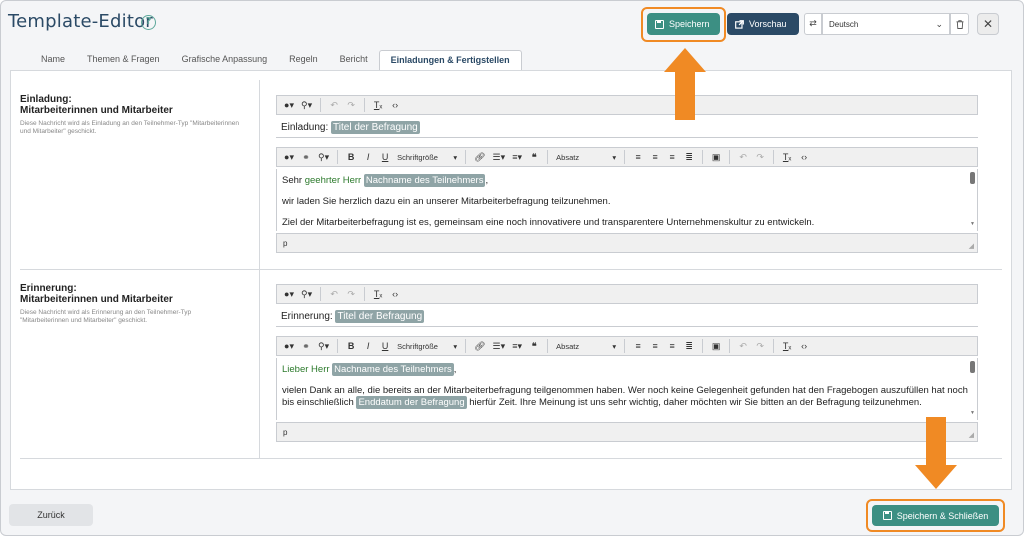 Image resolution: width=1024 pixels, height=536 pixels. I want to click on tab-topics-questions: Themen & Fragen, so click(123, 60).